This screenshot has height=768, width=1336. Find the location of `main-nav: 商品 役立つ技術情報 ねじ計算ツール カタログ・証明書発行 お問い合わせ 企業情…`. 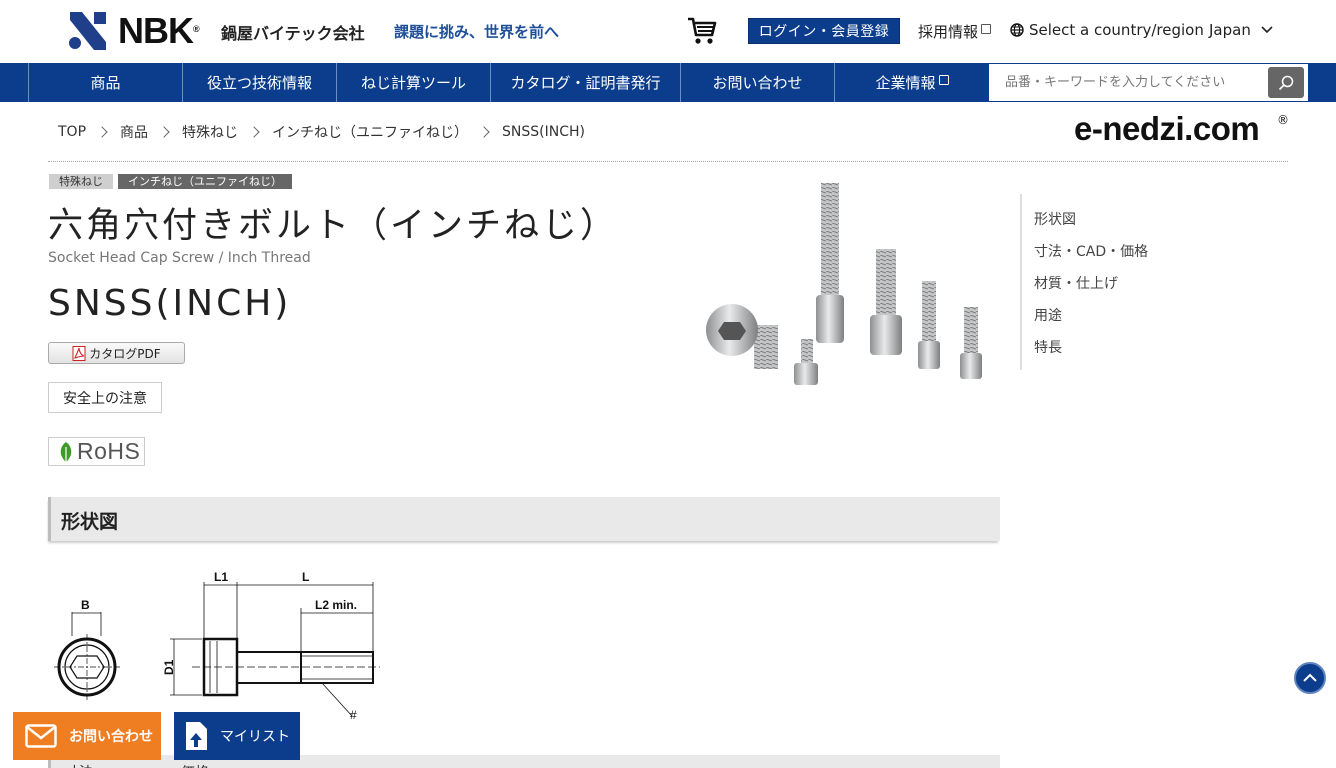

main-nav: 商品 役立つ技術情報 ねじ計算ツール カタログ・証明書発行 お問い合わせ 企業情… is located at coordinates (668, 82).